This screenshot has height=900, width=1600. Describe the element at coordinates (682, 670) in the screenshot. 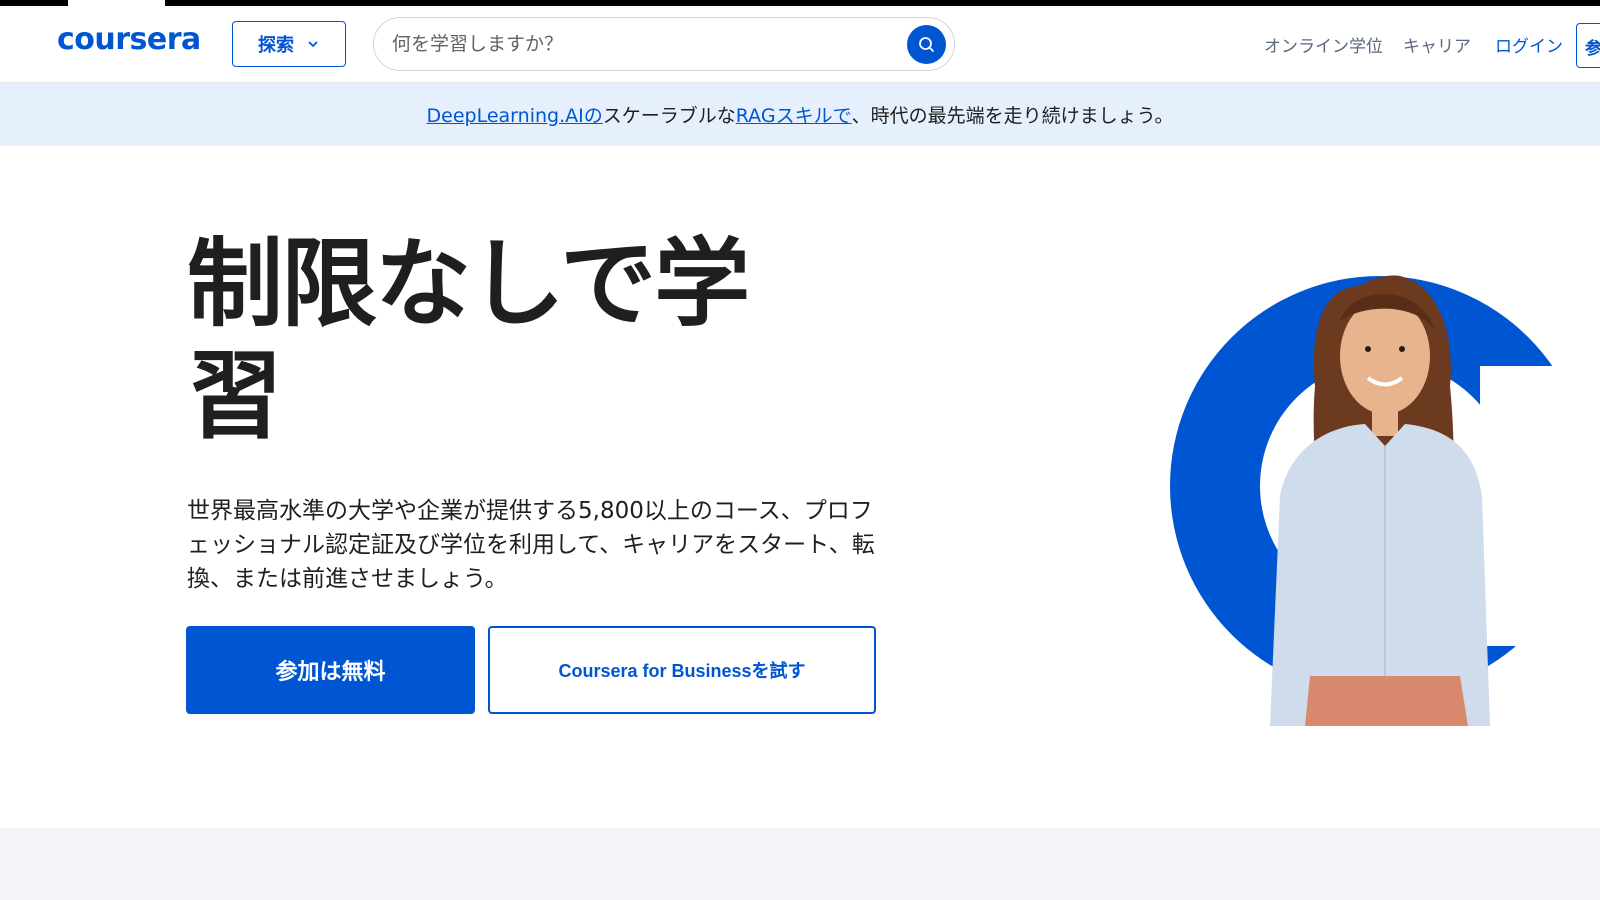

I see `try-business-button: Coursera for Businessを試す` at that location.